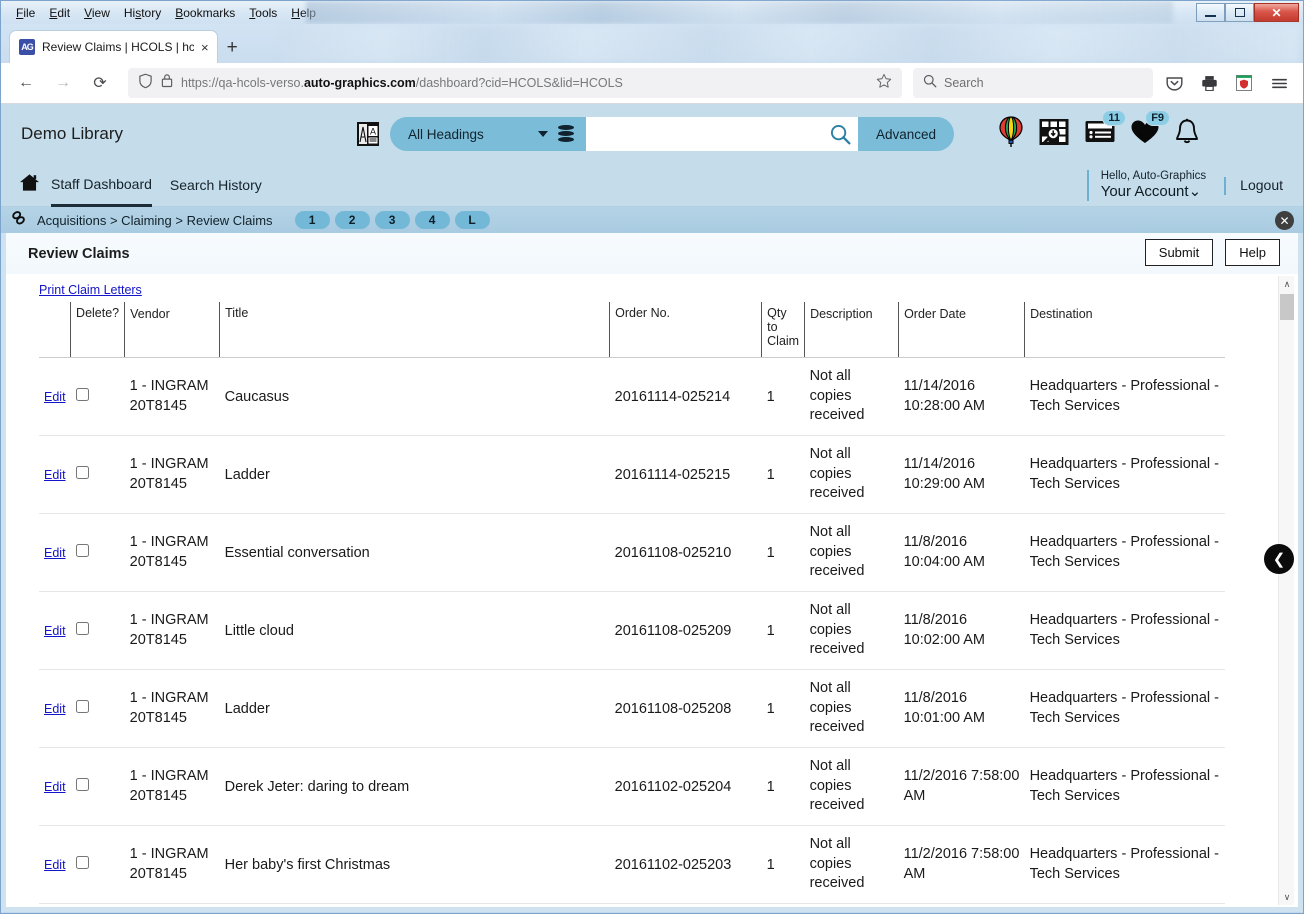 The height and width of the screenshot is (914, 1304). I want to click on extension-shield-icon, so click(1244, 83).